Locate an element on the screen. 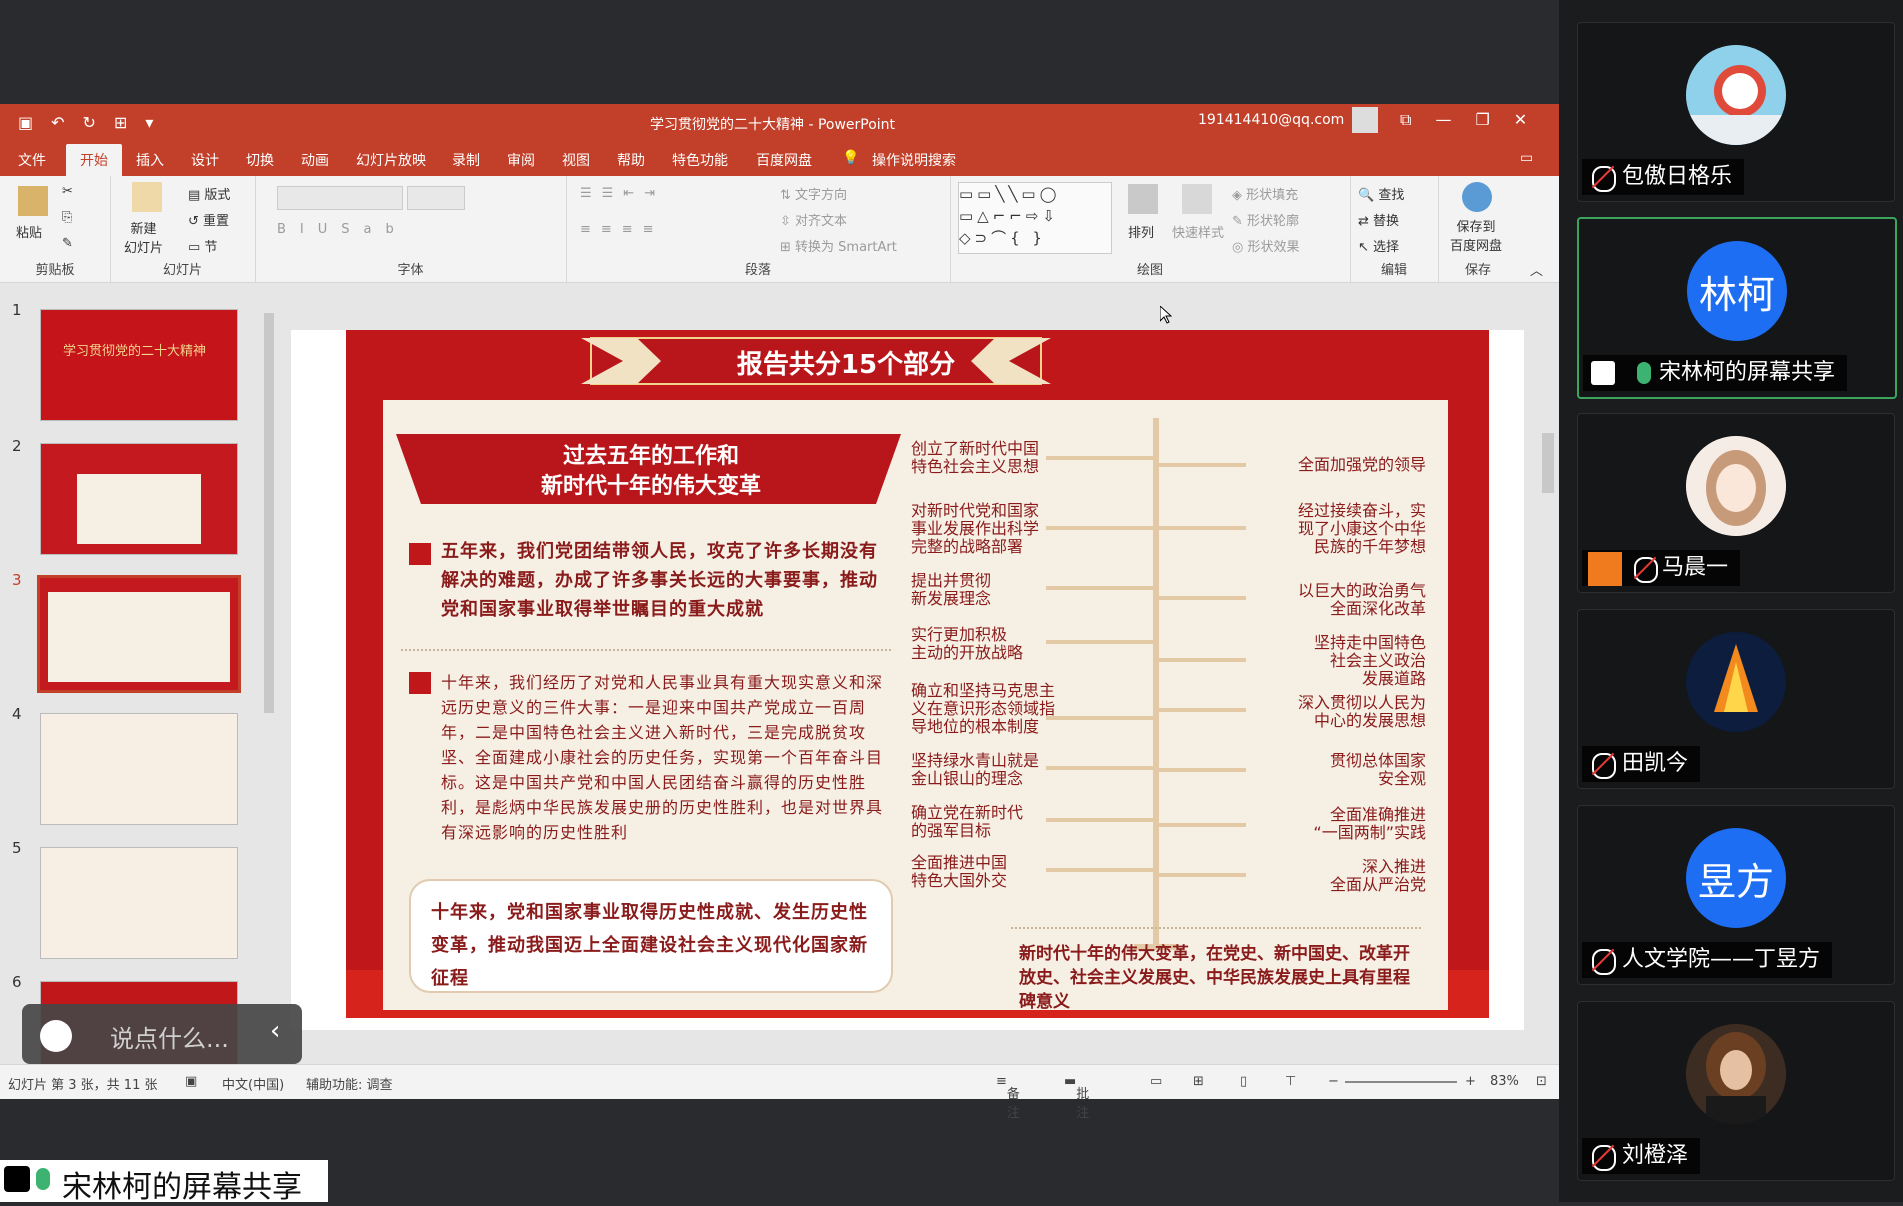 This screenshot has width=1903, height=1206. tab-features: 特色功能 is located at coordinates (700, 160).